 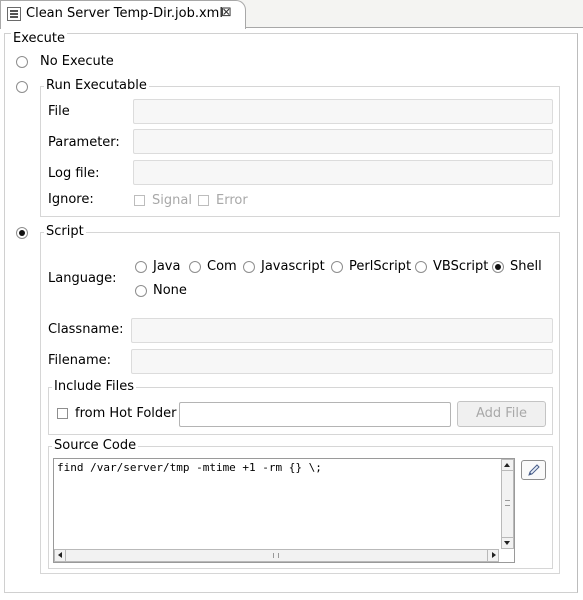 What do you see at coordinates (22, 87) in the screenshot?
I see `run-executable-radio` at bounding box center [22, 87].